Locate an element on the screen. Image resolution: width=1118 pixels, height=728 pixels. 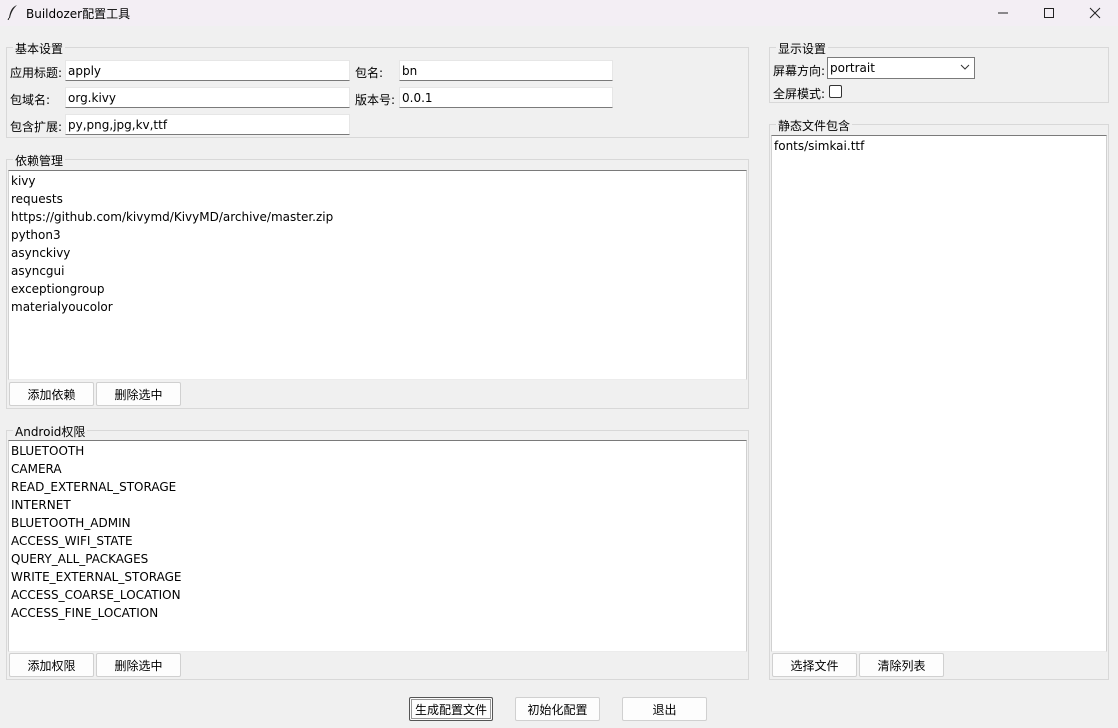
generate-config-button: 生成配置文件 is located at coordinates (451, 709).